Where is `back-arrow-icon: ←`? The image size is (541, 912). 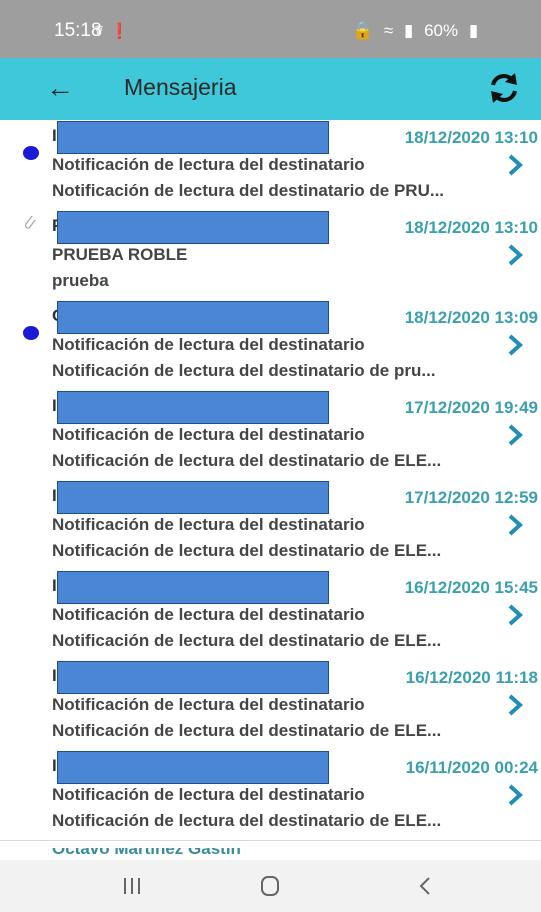 back-arrow-icon: ← is located at coordinates (60, 88).